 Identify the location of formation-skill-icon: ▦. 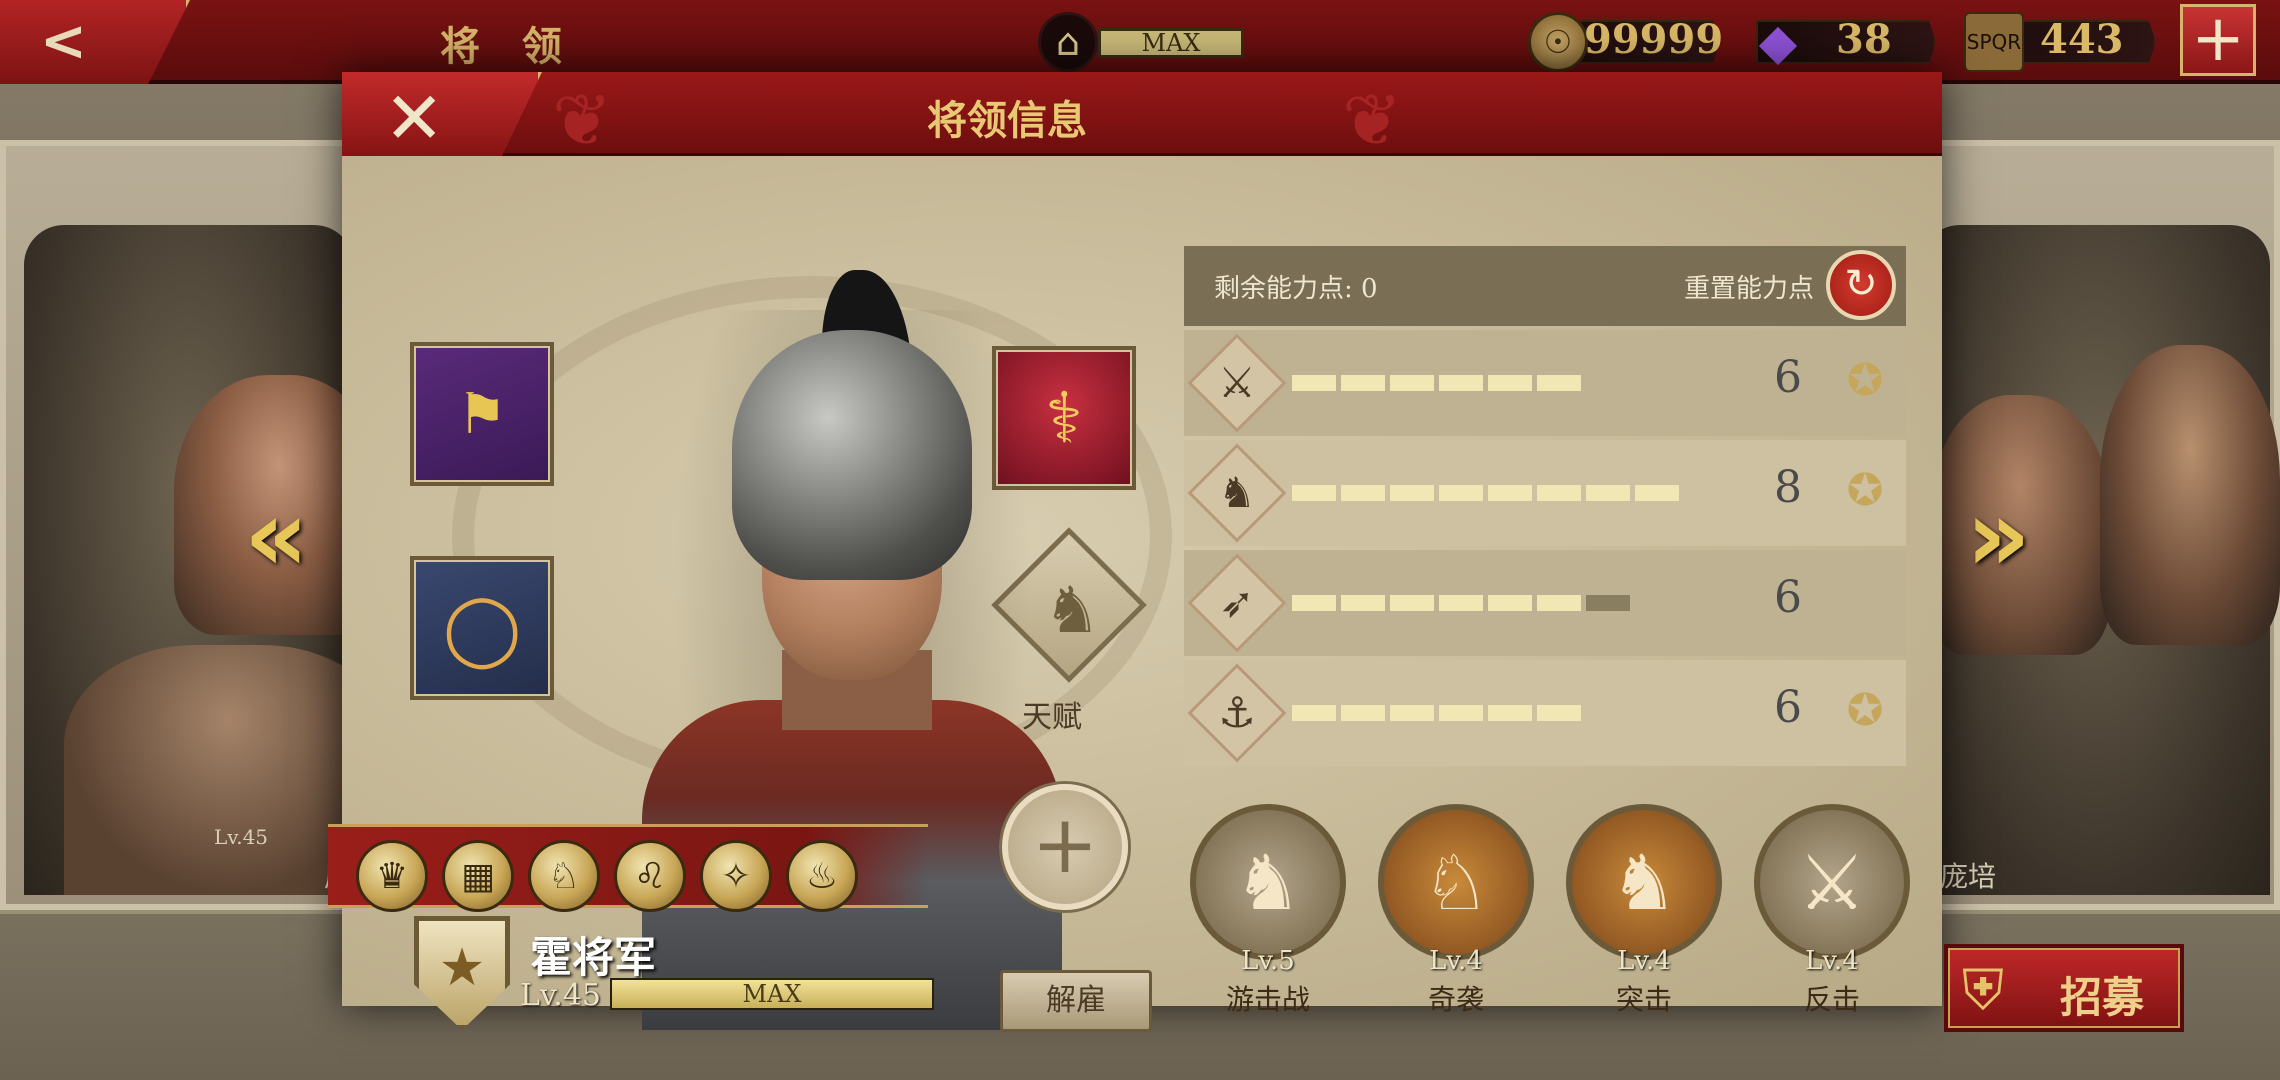
(478, 876).